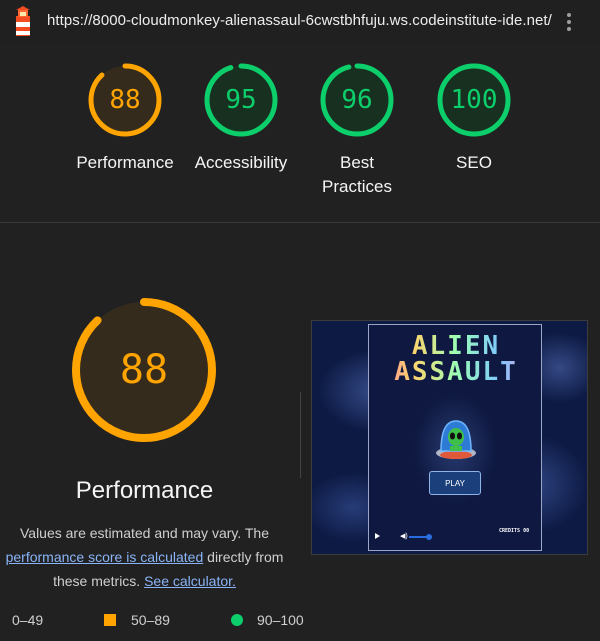  I want to click on legend-average: 50–89, so click(137, 620).